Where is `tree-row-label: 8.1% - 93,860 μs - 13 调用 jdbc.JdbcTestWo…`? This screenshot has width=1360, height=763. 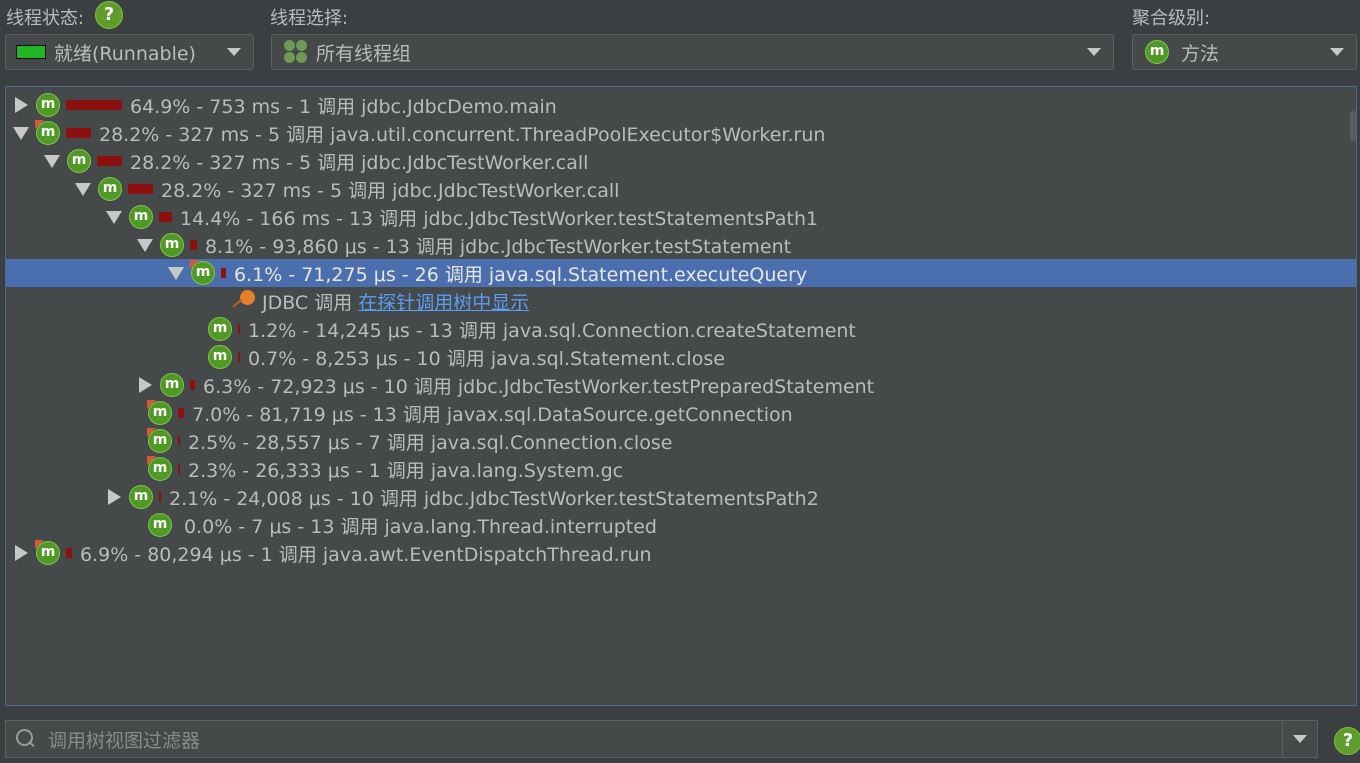 tree-row-label: 8.1% - 93,860 μs - 13 调用 jdbc.JdbcTestWo… is located at coordinates (498, 246).